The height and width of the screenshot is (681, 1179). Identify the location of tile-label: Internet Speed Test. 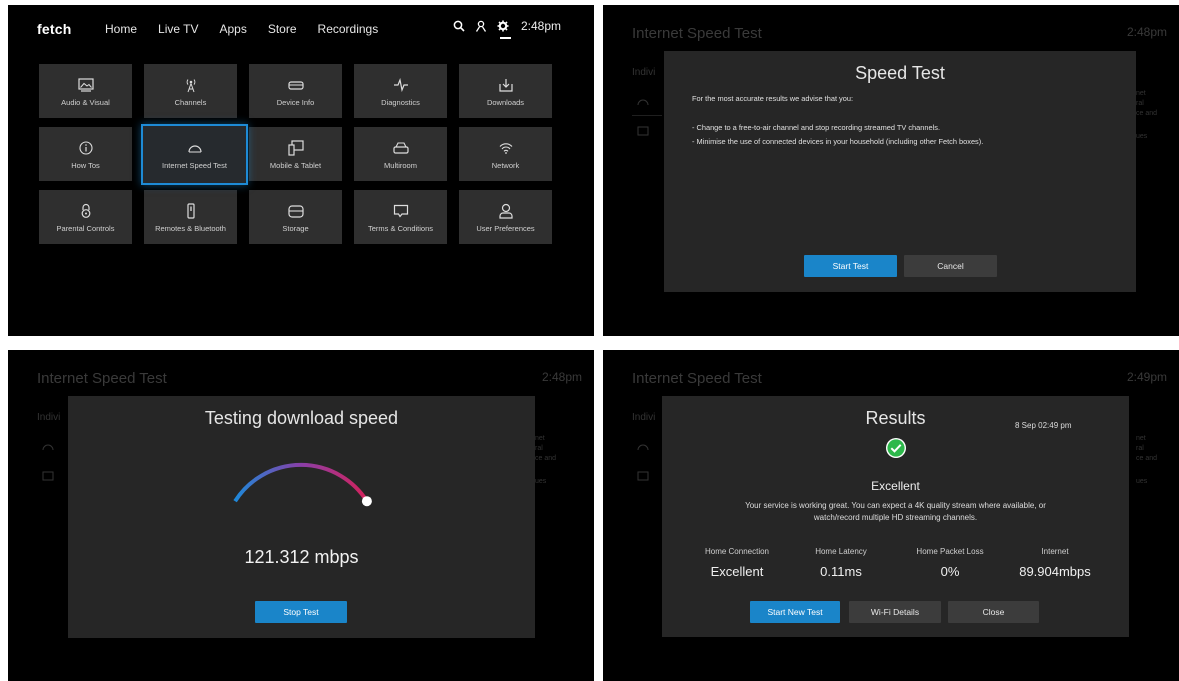
(194, 165).